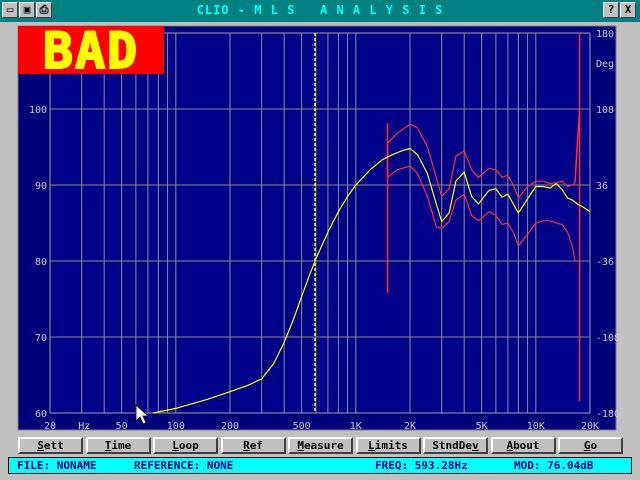 The image size is (640, 480). I want to click on limits-button: Limits, so click(388, 445).